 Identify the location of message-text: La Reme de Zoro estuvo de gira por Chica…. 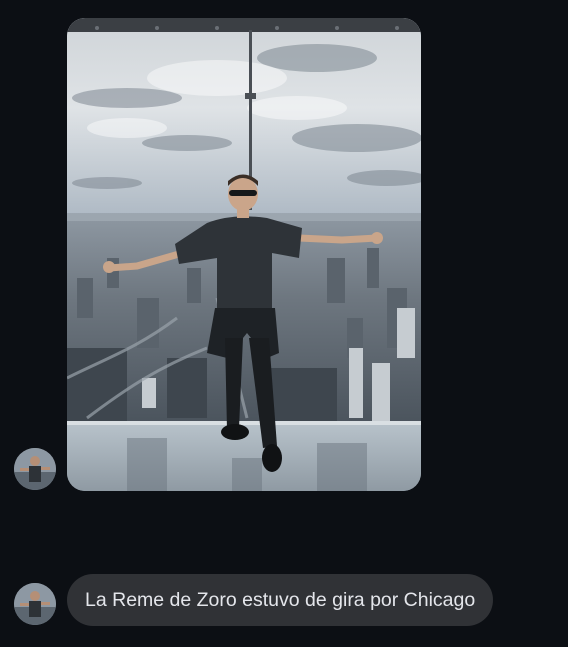
(280, 599).